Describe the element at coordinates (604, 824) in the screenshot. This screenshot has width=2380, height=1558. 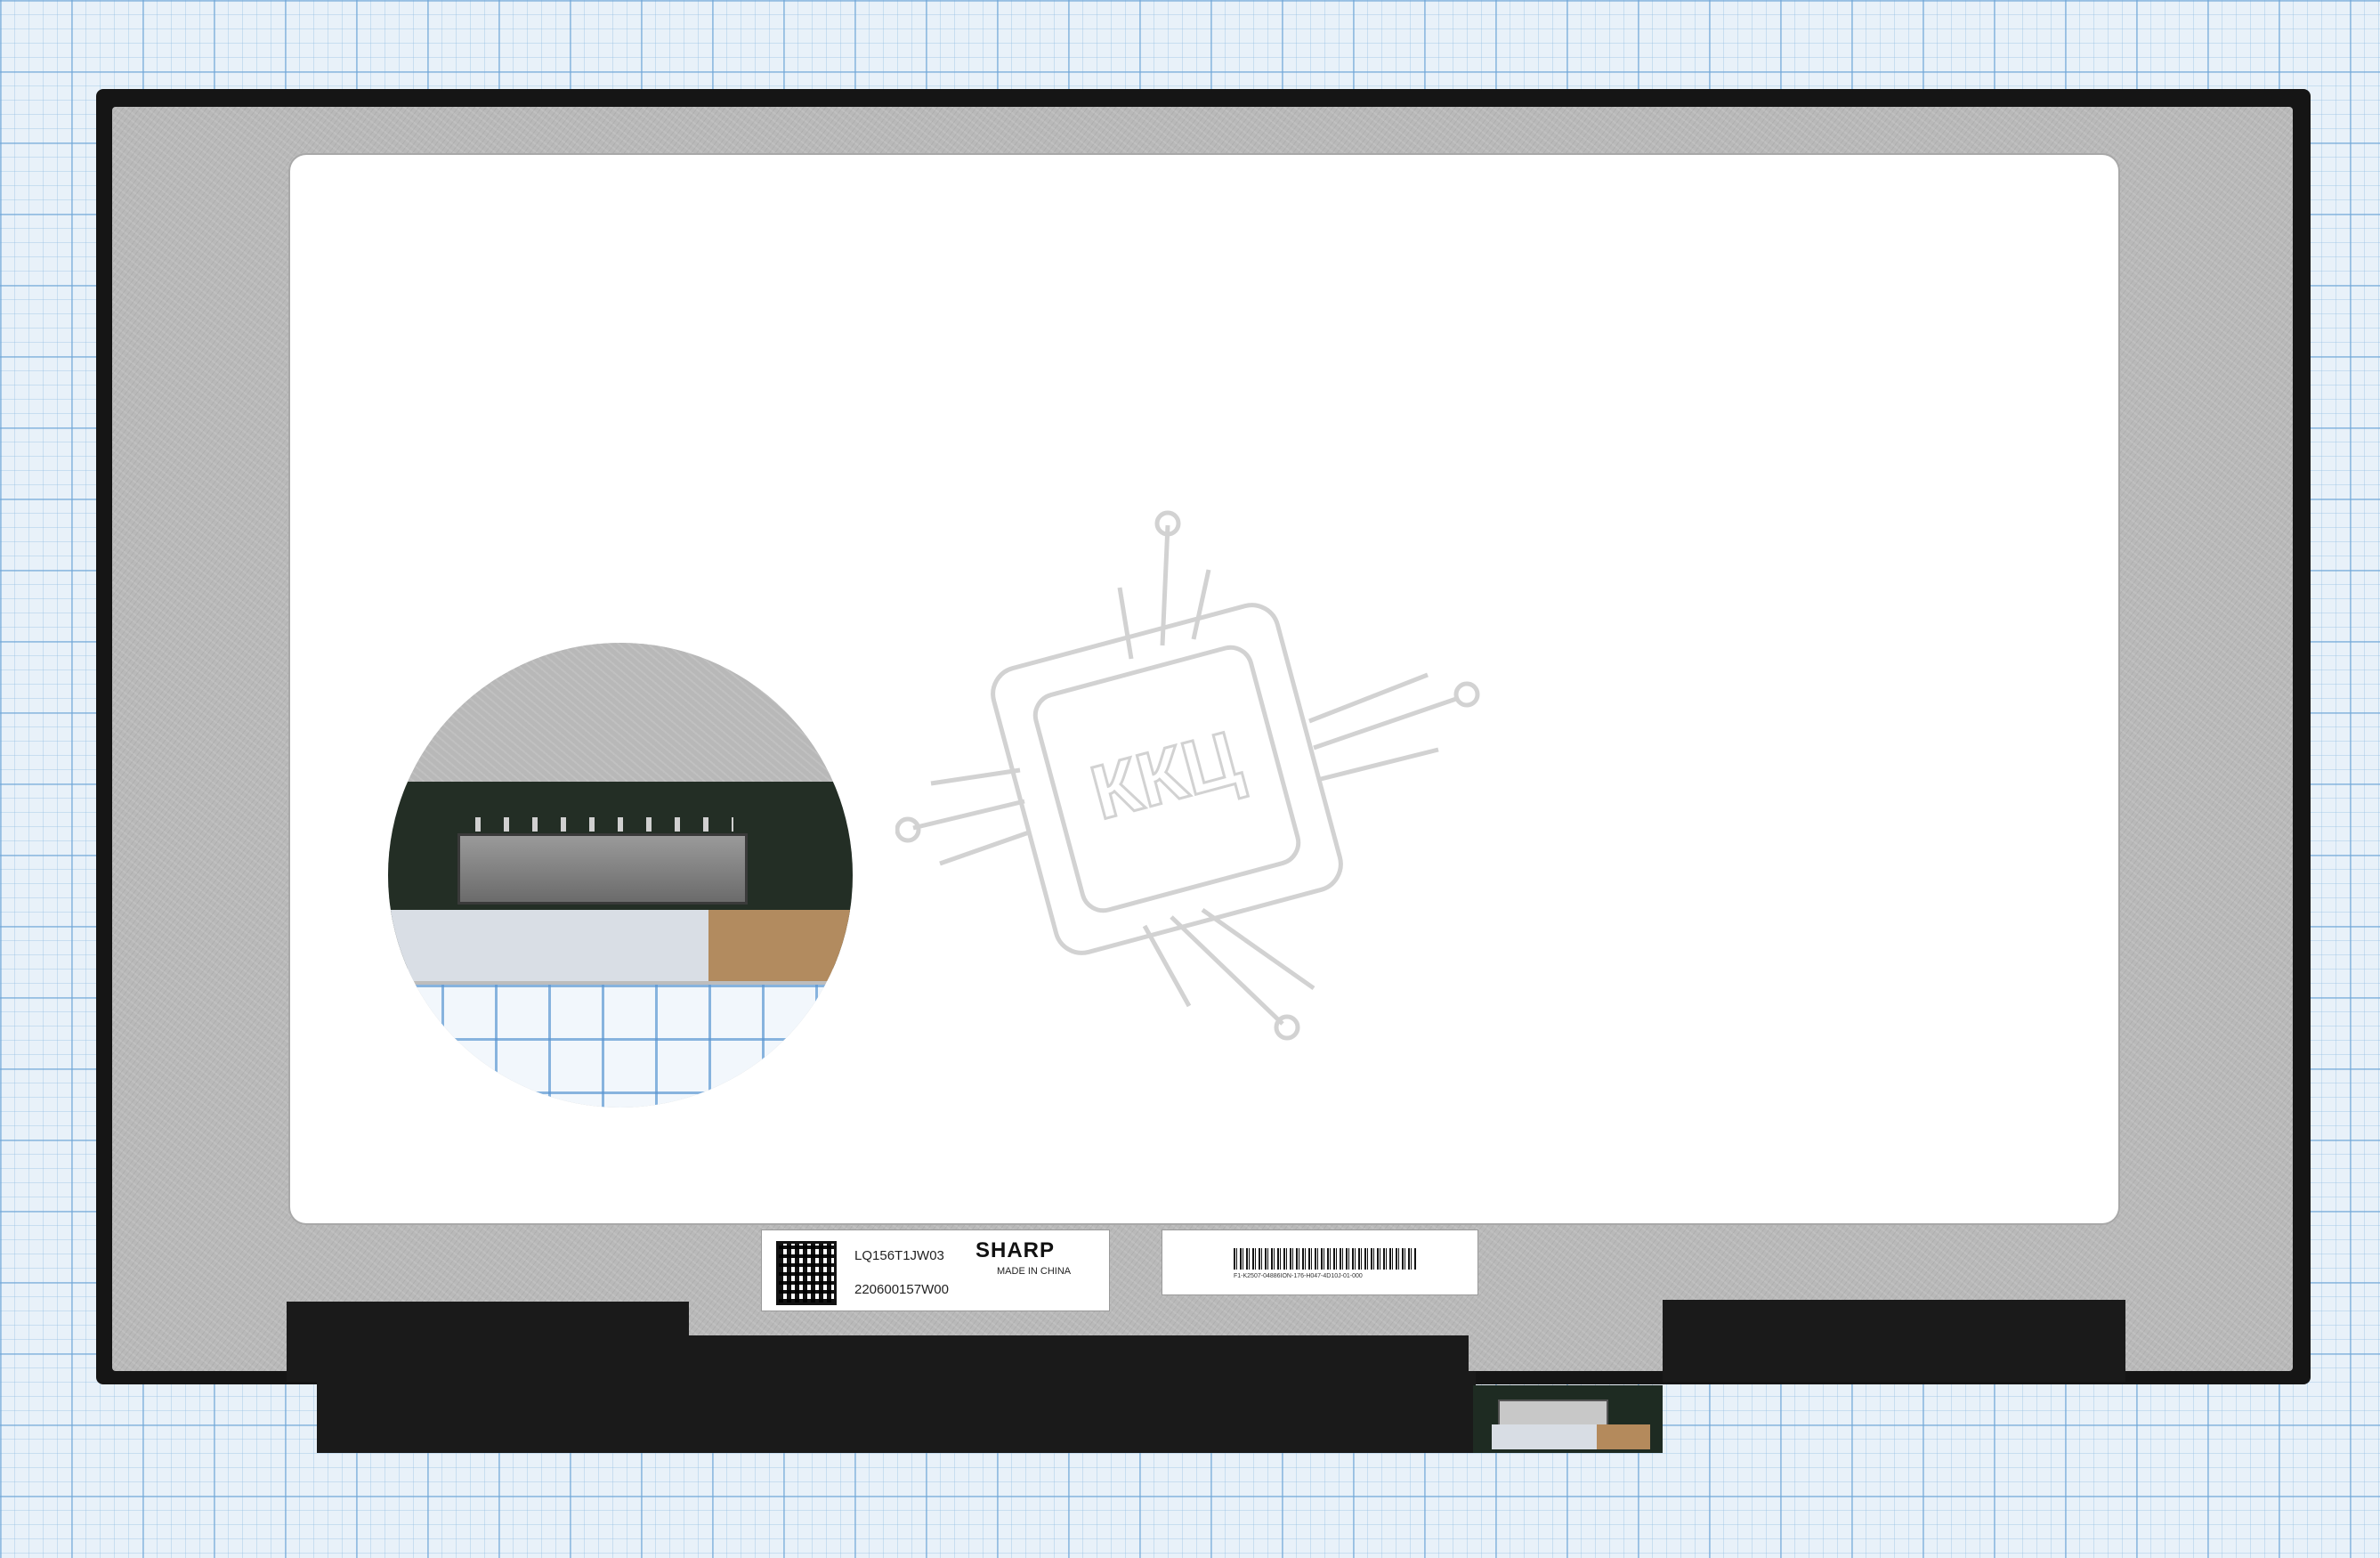
I see `zoom-connector-pins` at that location.